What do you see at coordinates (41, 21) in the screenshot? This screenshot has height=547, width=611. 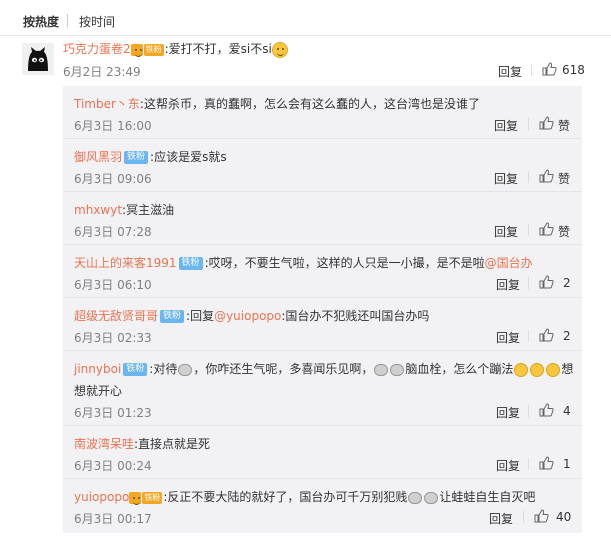 I see `sort-by-hot: 按热度` at bounding box center [41, 21].